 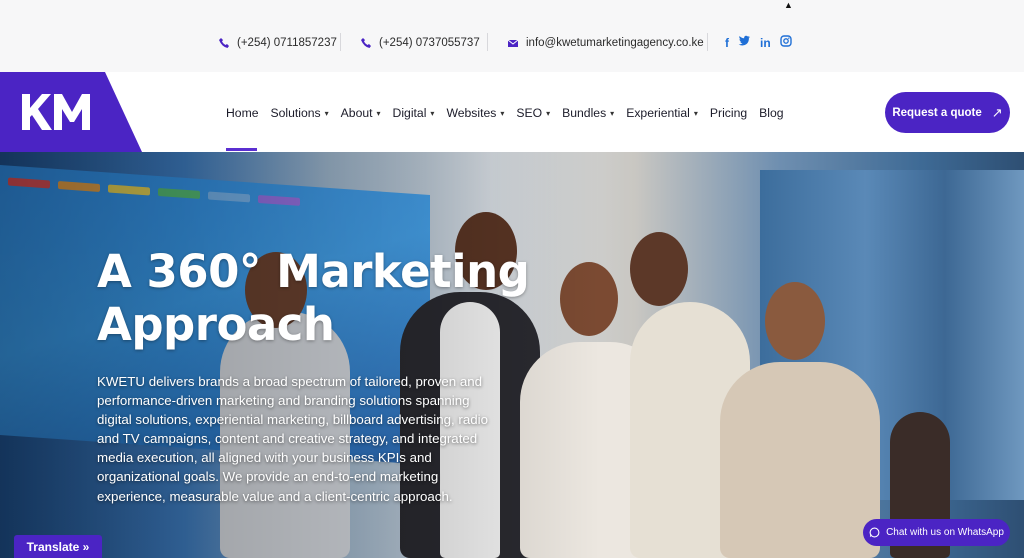 I want to click on nav-label: Solutions, so click(x=295, y=113).